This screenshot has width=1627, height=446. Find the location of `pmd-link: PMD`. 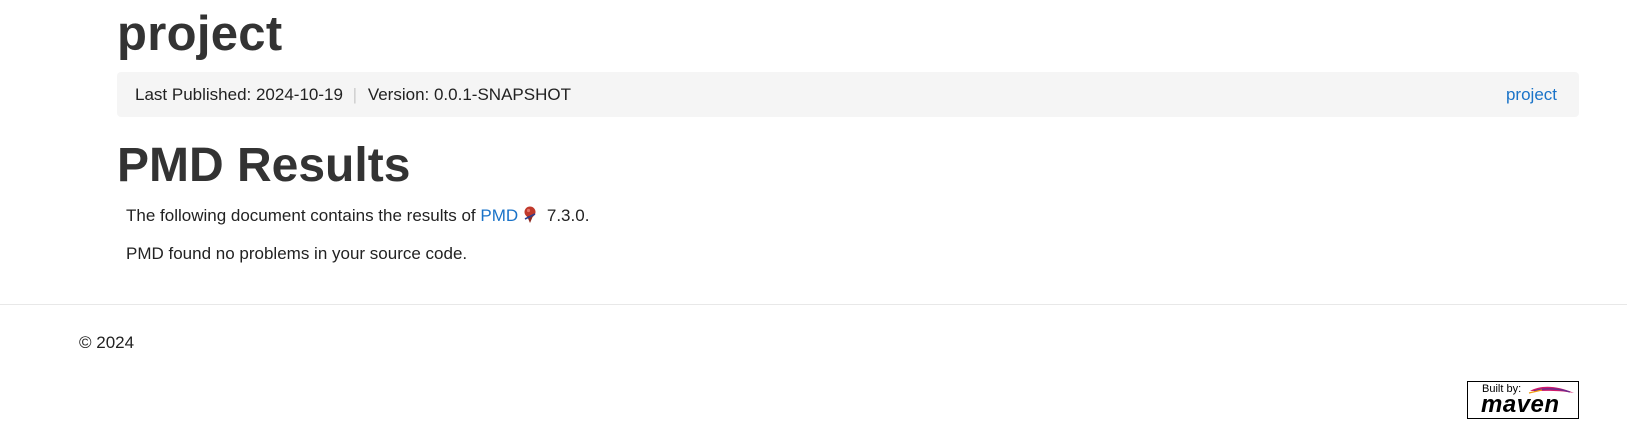

pmd-link: PMD is located at coordinates (499, 215).